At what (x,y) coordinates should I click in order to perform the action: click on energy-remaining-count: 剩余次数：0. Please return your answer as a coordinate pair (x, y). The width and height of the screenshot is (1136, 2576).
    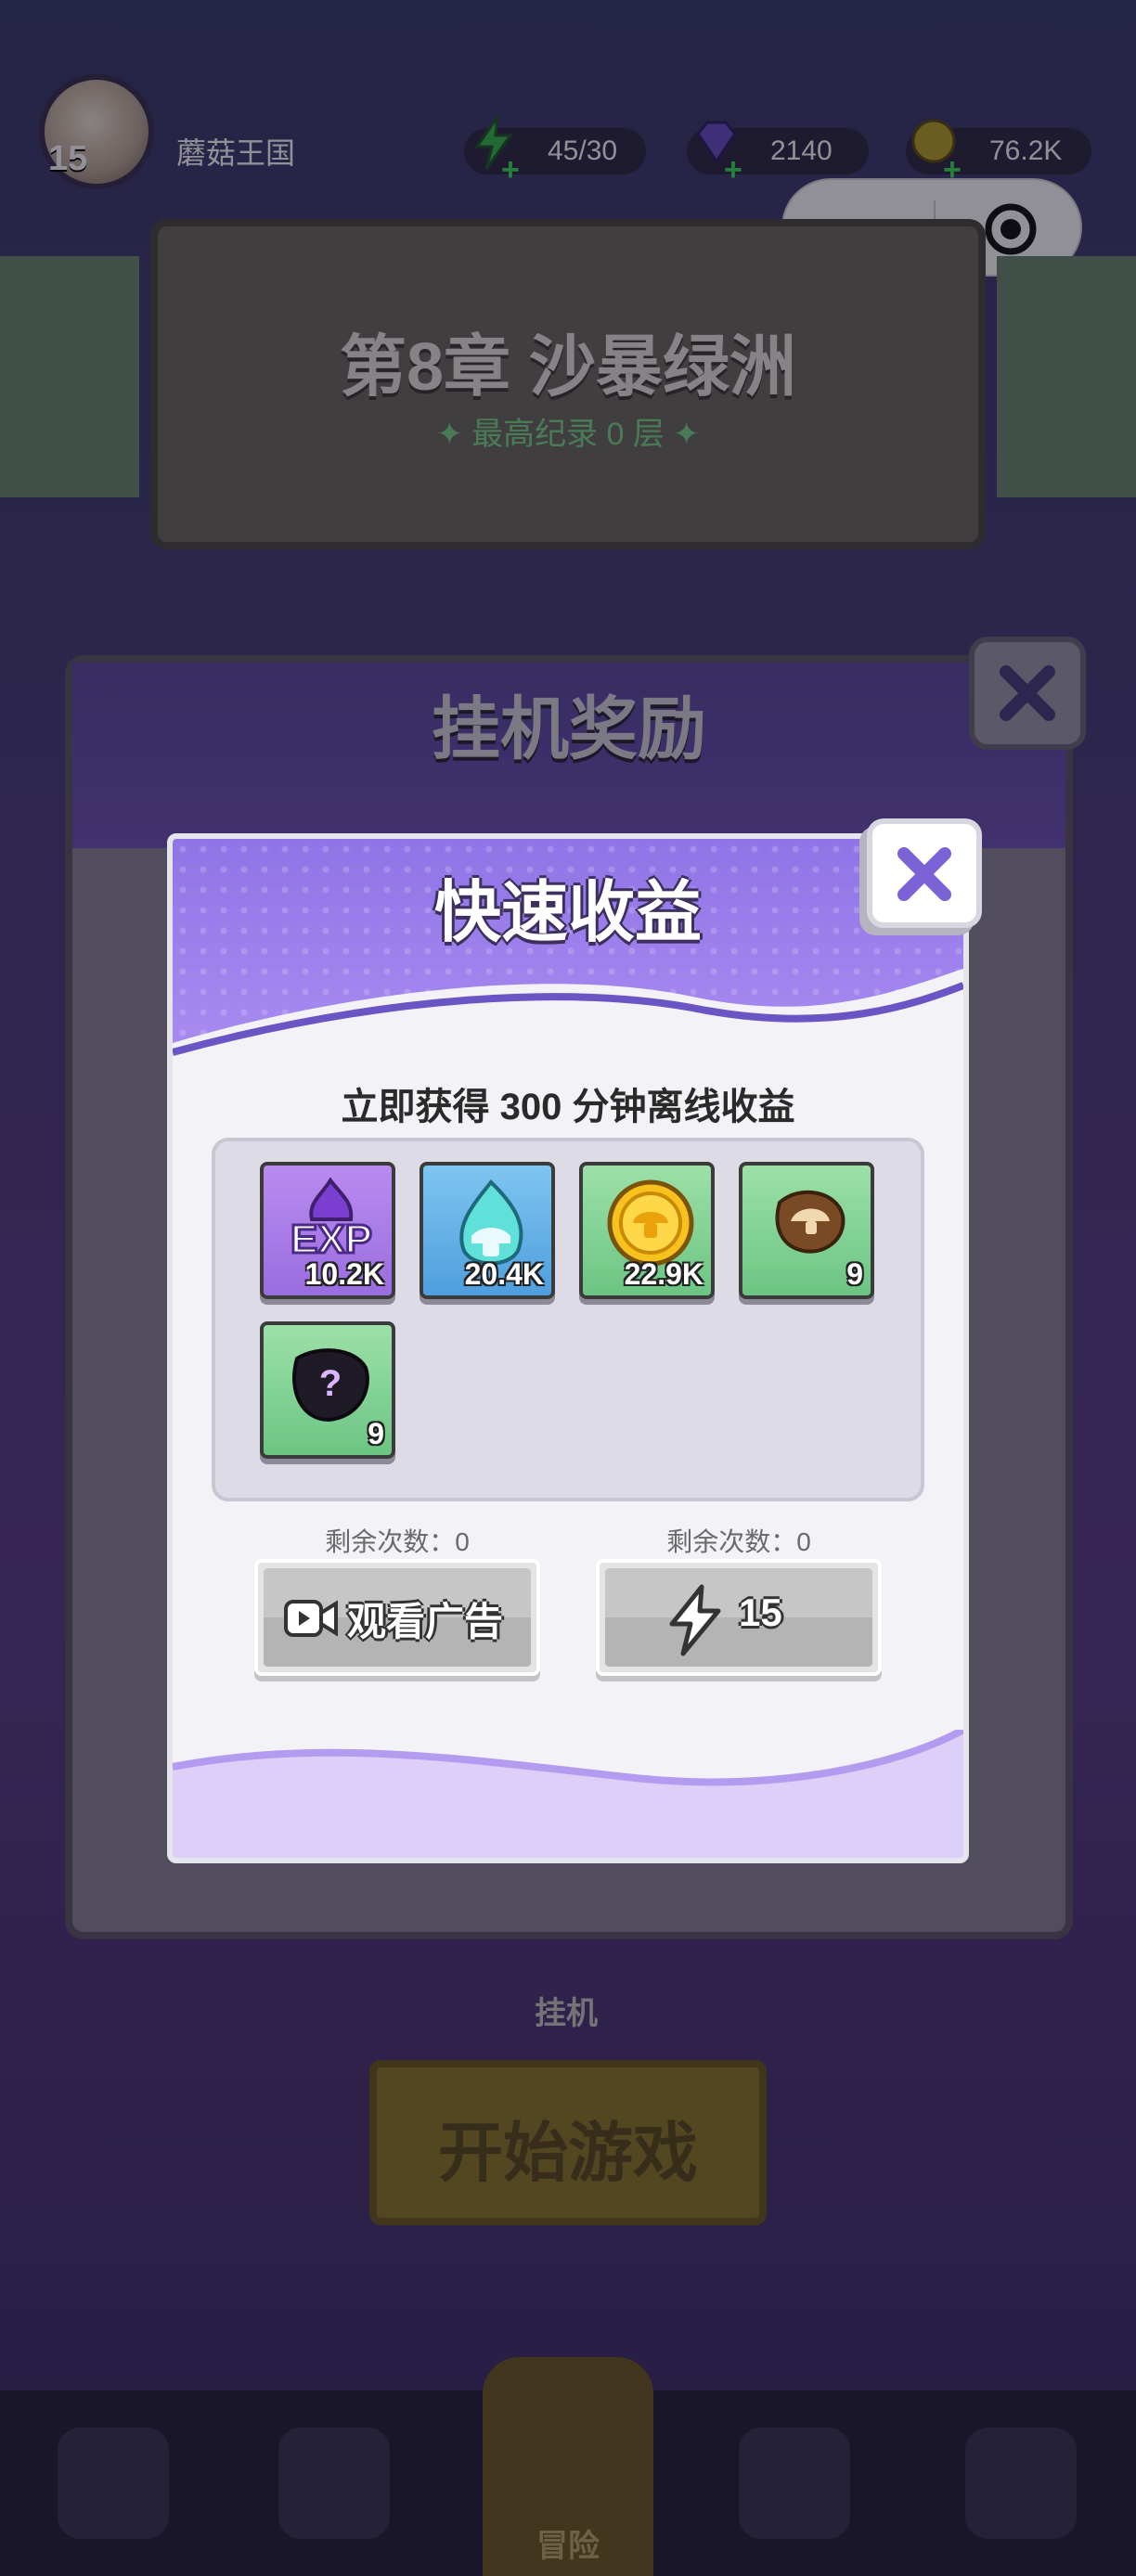
    Looking at the image, I should click on (738, 1542).